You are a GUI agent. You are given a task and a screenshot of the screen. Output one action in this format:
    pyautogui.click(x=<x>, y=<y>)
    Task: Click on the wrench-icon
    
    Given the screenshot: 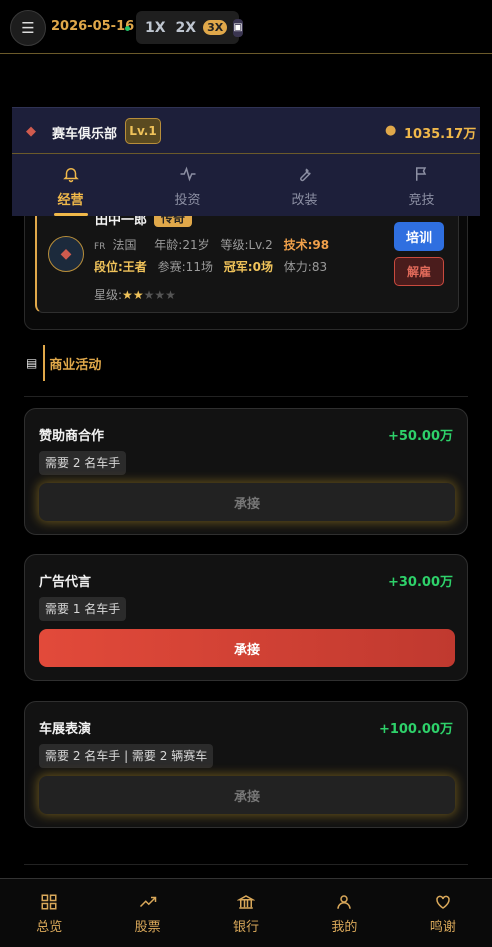 What is the action you would take?
    pyautogui.click(x=305, y=175)
    